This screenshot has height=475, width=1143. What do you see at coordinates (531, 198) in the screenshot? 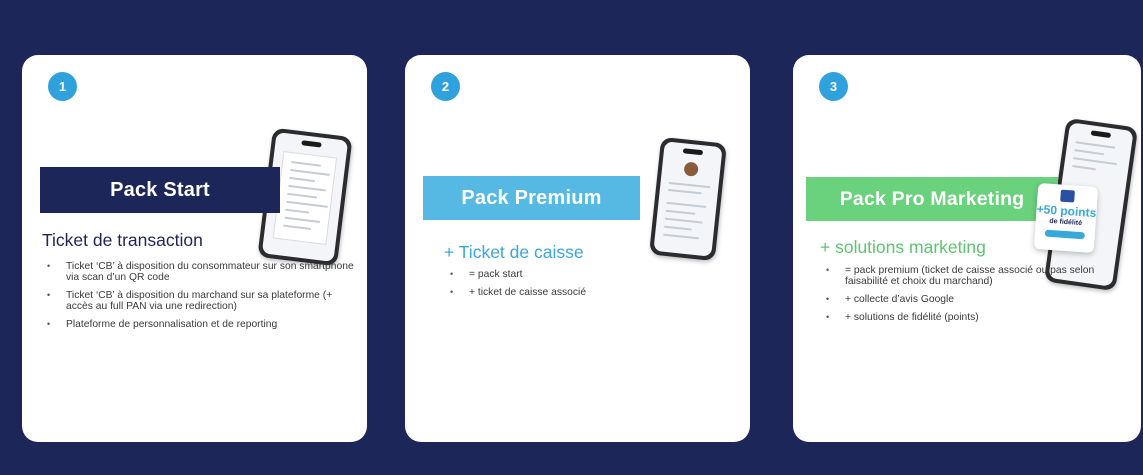
I see `pack-banner-premium: Pack Premium` at bounding box center [531, 198].